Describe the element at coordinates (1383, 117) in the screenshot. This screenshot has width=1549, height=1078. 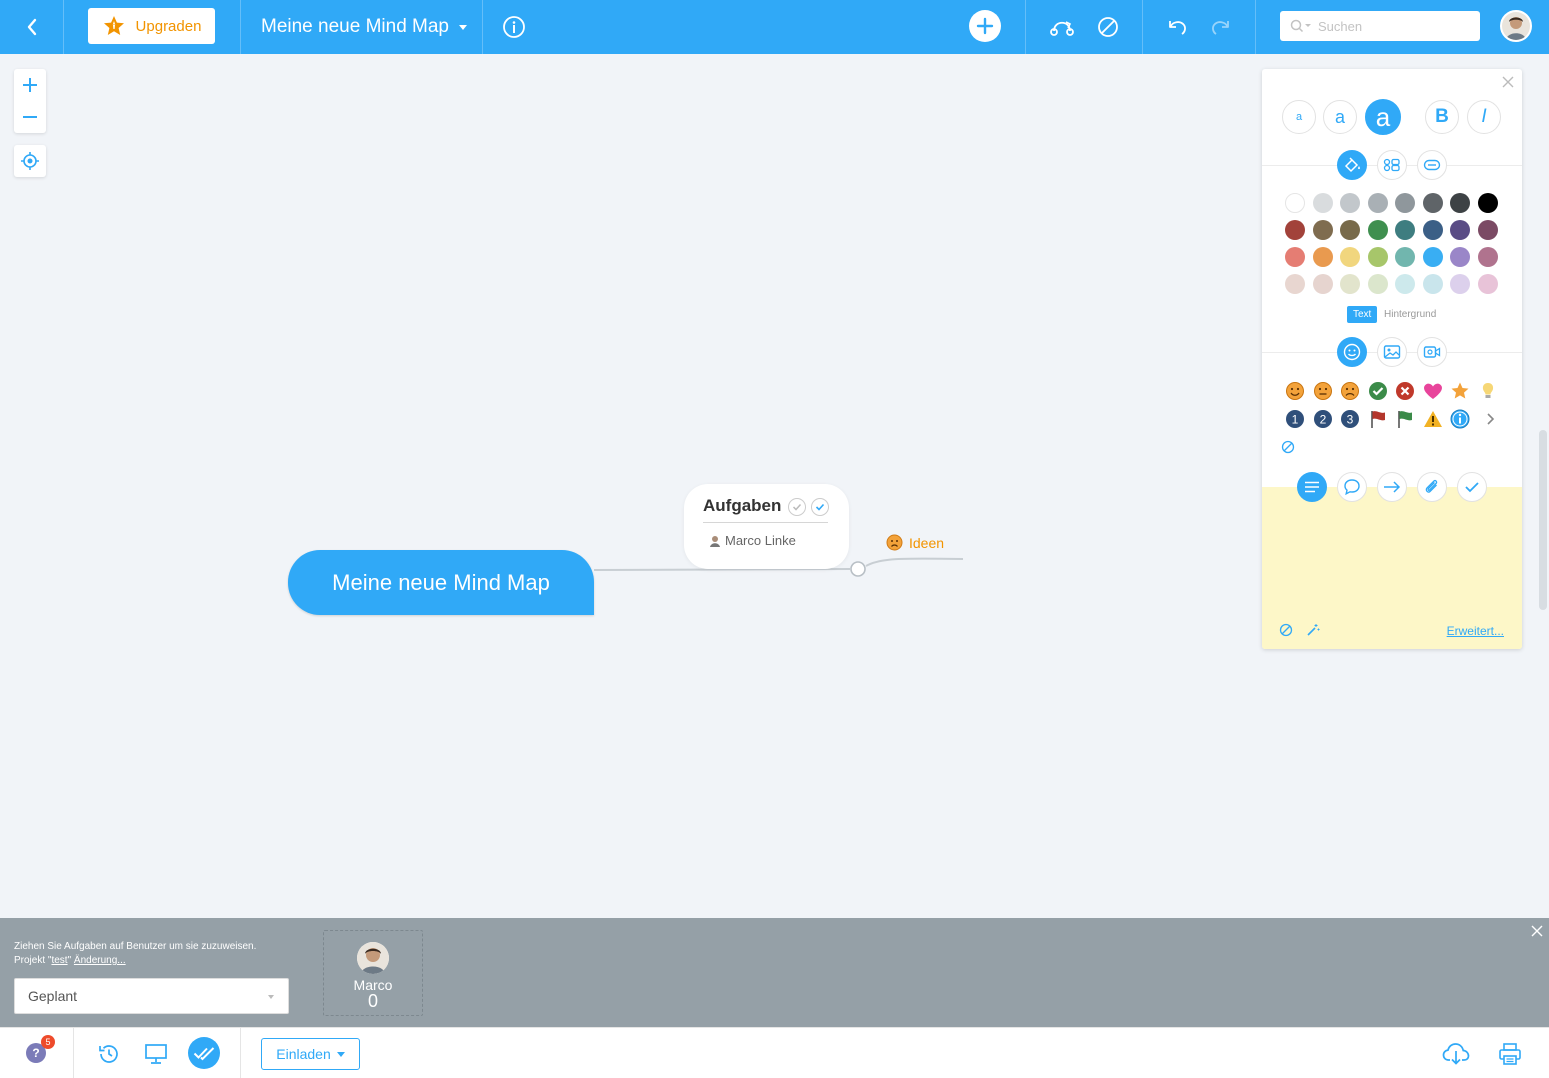
I see `font-size-large-button: a` at that location.